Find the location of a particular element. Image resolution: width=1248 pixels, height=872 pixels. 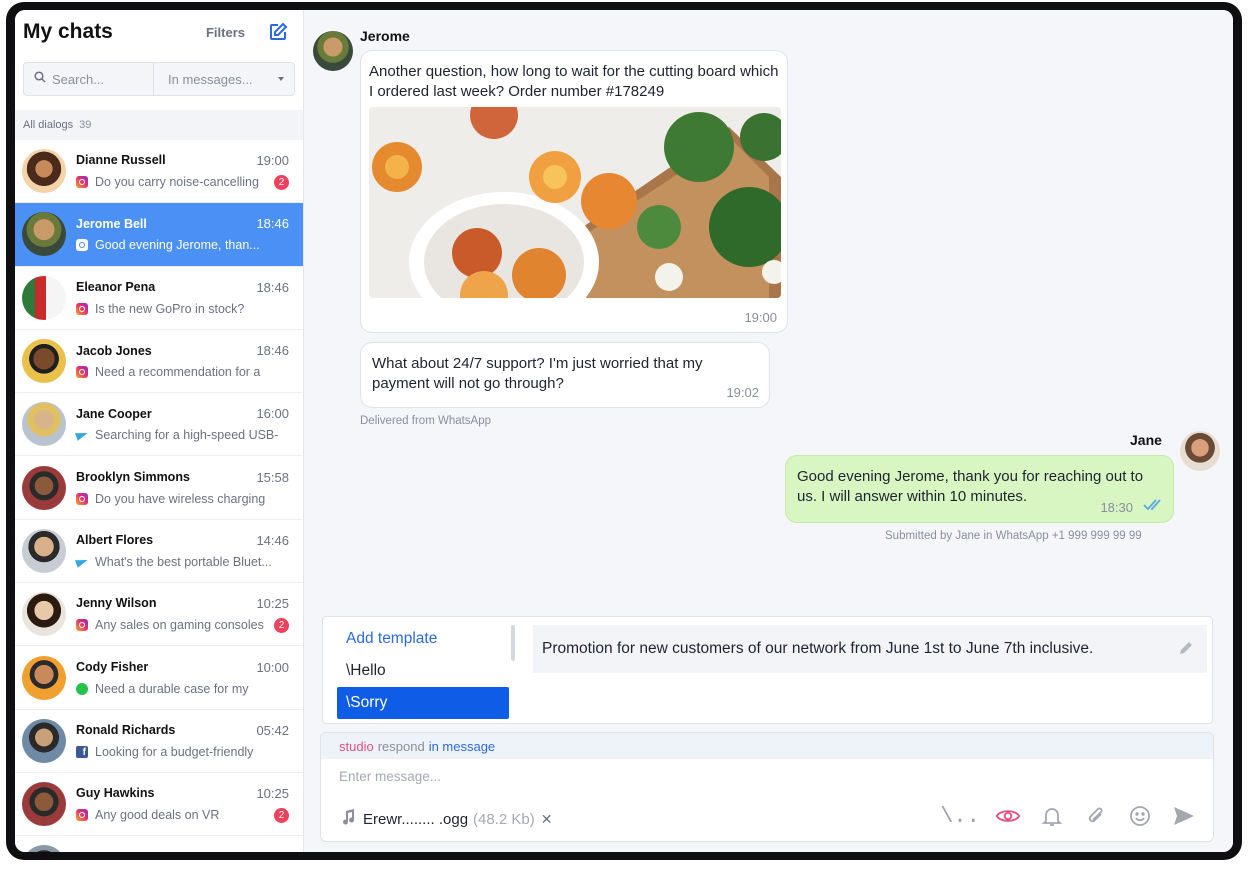

chat-item-header: Jane Cooper 16:00 is located at coordinates (182, 413).